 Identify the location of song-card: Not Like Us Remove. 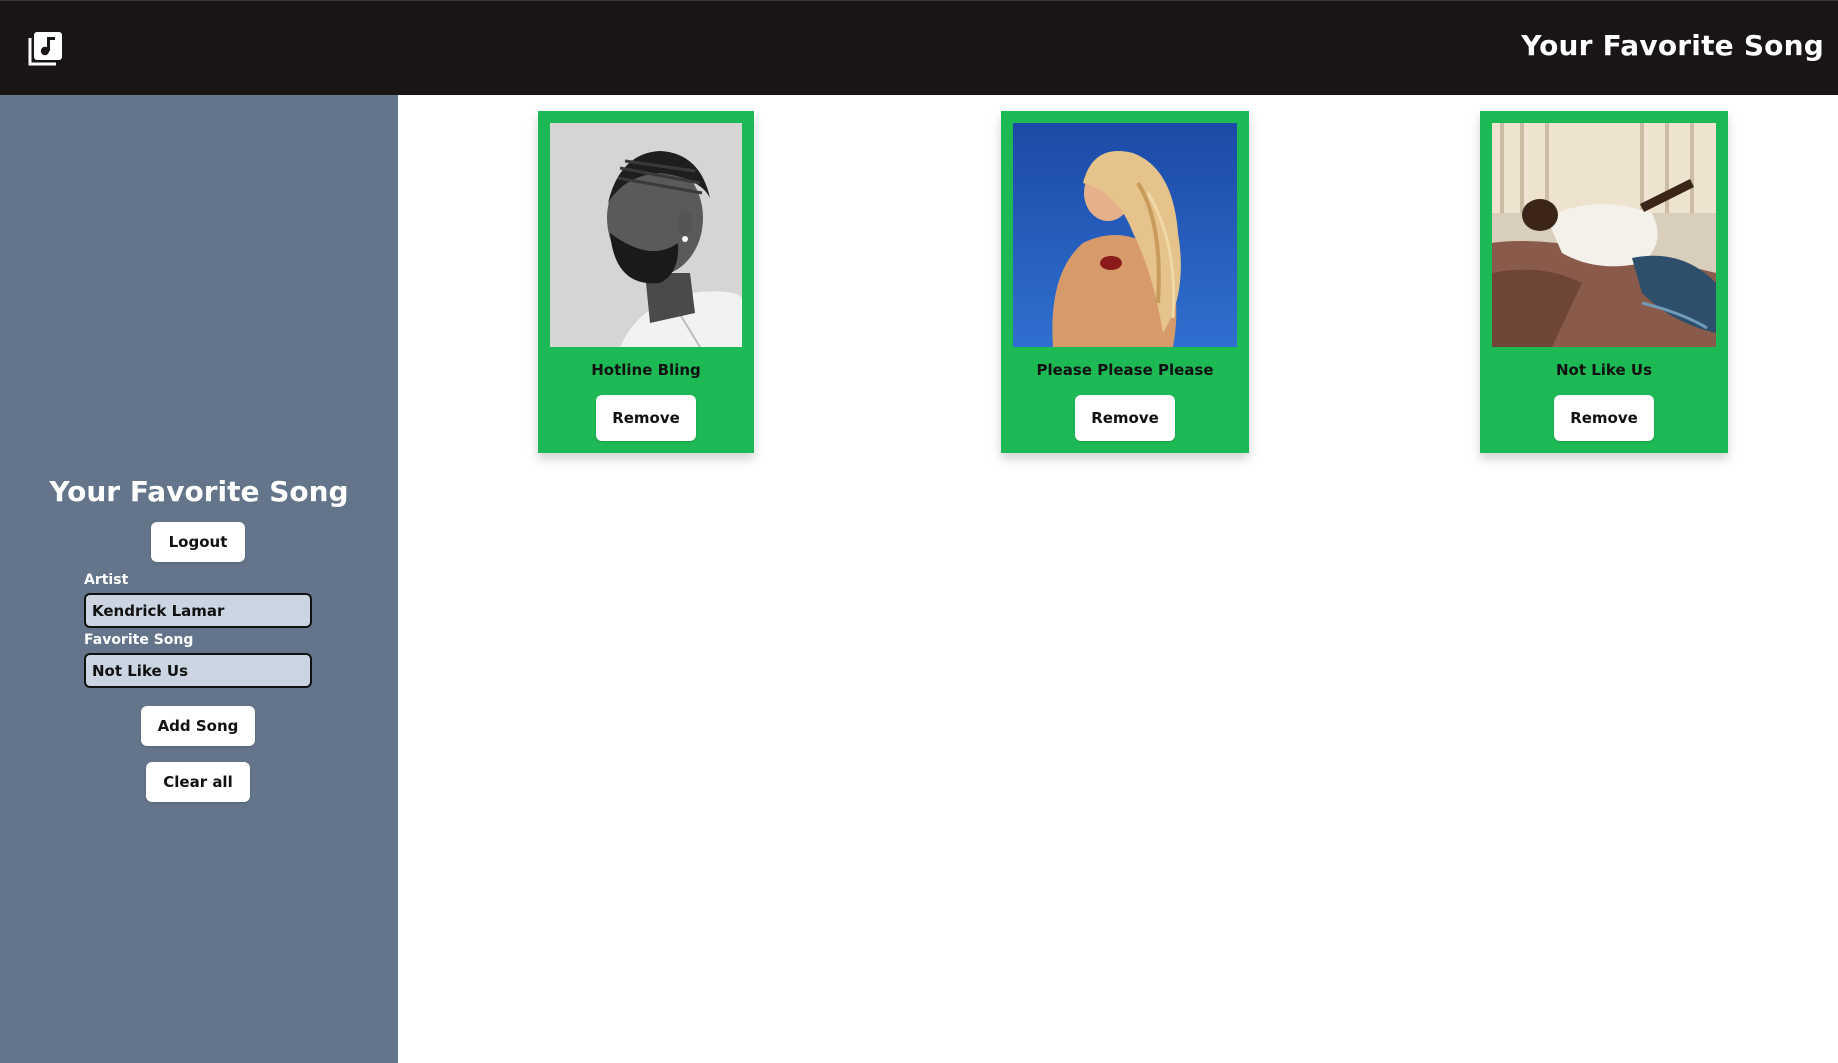
(1604, 282).